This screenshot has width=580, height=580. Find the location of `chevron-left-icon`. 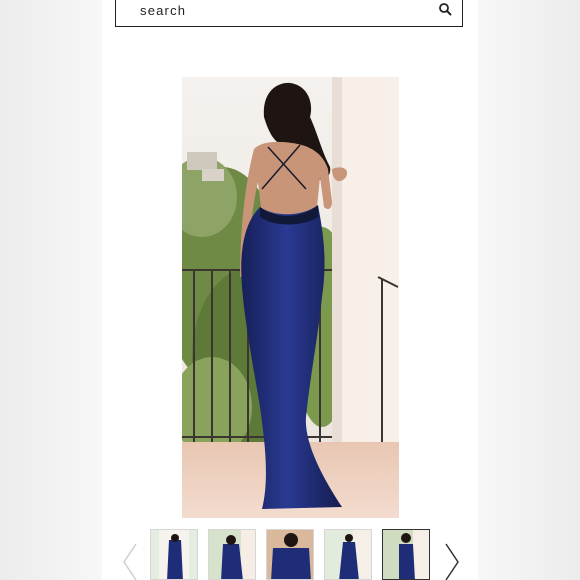

chevron-left-icon is located at coordinates (130, 560).